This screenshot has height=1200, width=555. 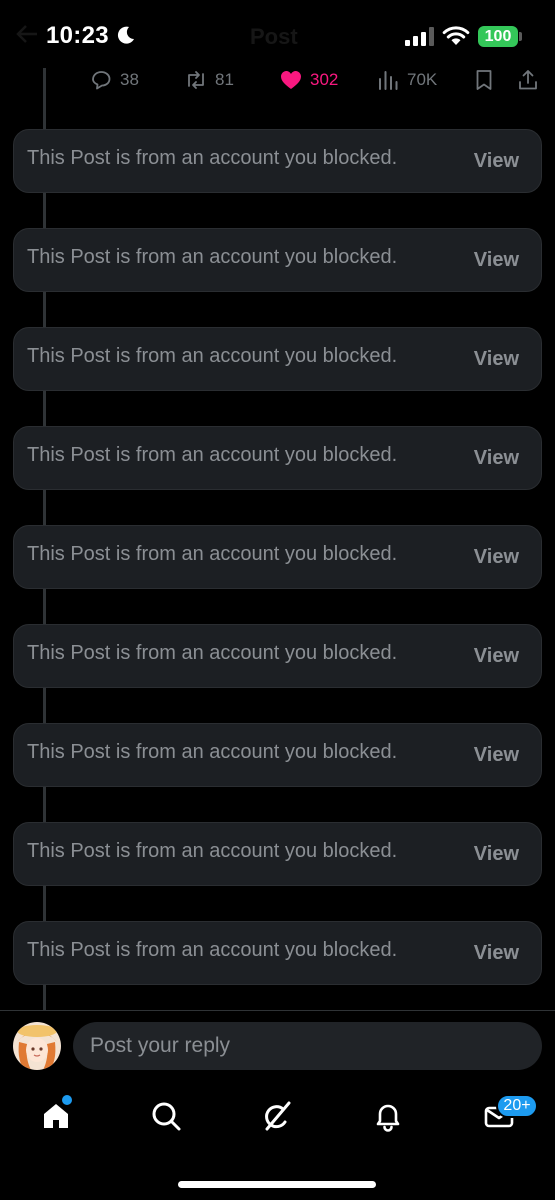 What do you see at coordinates (406, 80) in the screenshot?
I see `views-button: 70K` at bounding box center [406, 80].